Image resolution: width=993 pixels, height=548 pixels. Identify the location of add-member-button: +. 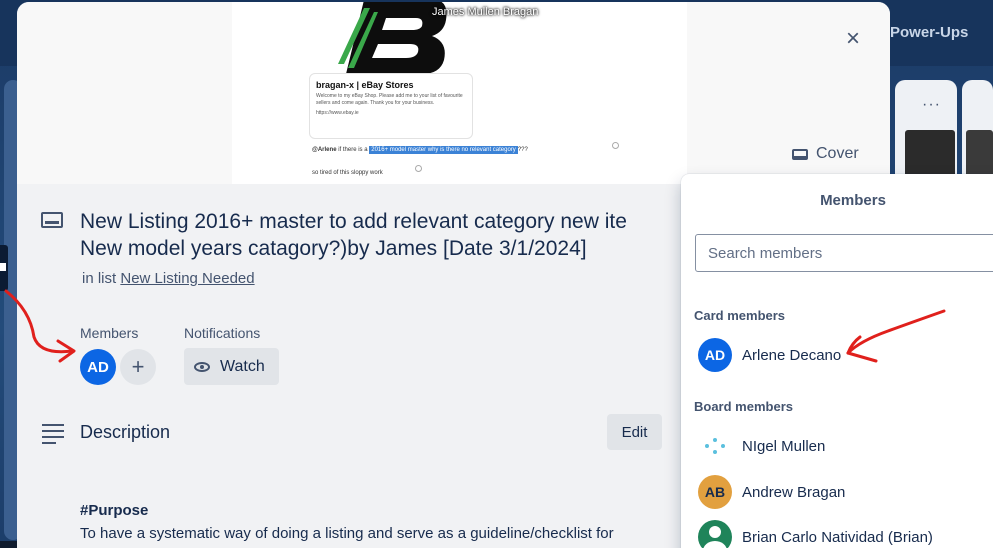
(138, 367).